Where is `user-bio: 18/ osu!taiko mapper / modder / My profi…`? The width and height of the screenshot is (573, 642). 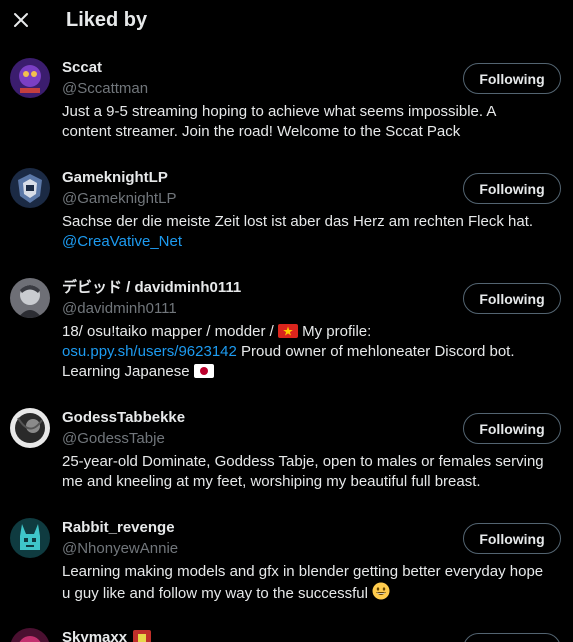 user-bio: 18/ osu!taiko mapper / modder / My profi… is located at coordinates (312, 352).